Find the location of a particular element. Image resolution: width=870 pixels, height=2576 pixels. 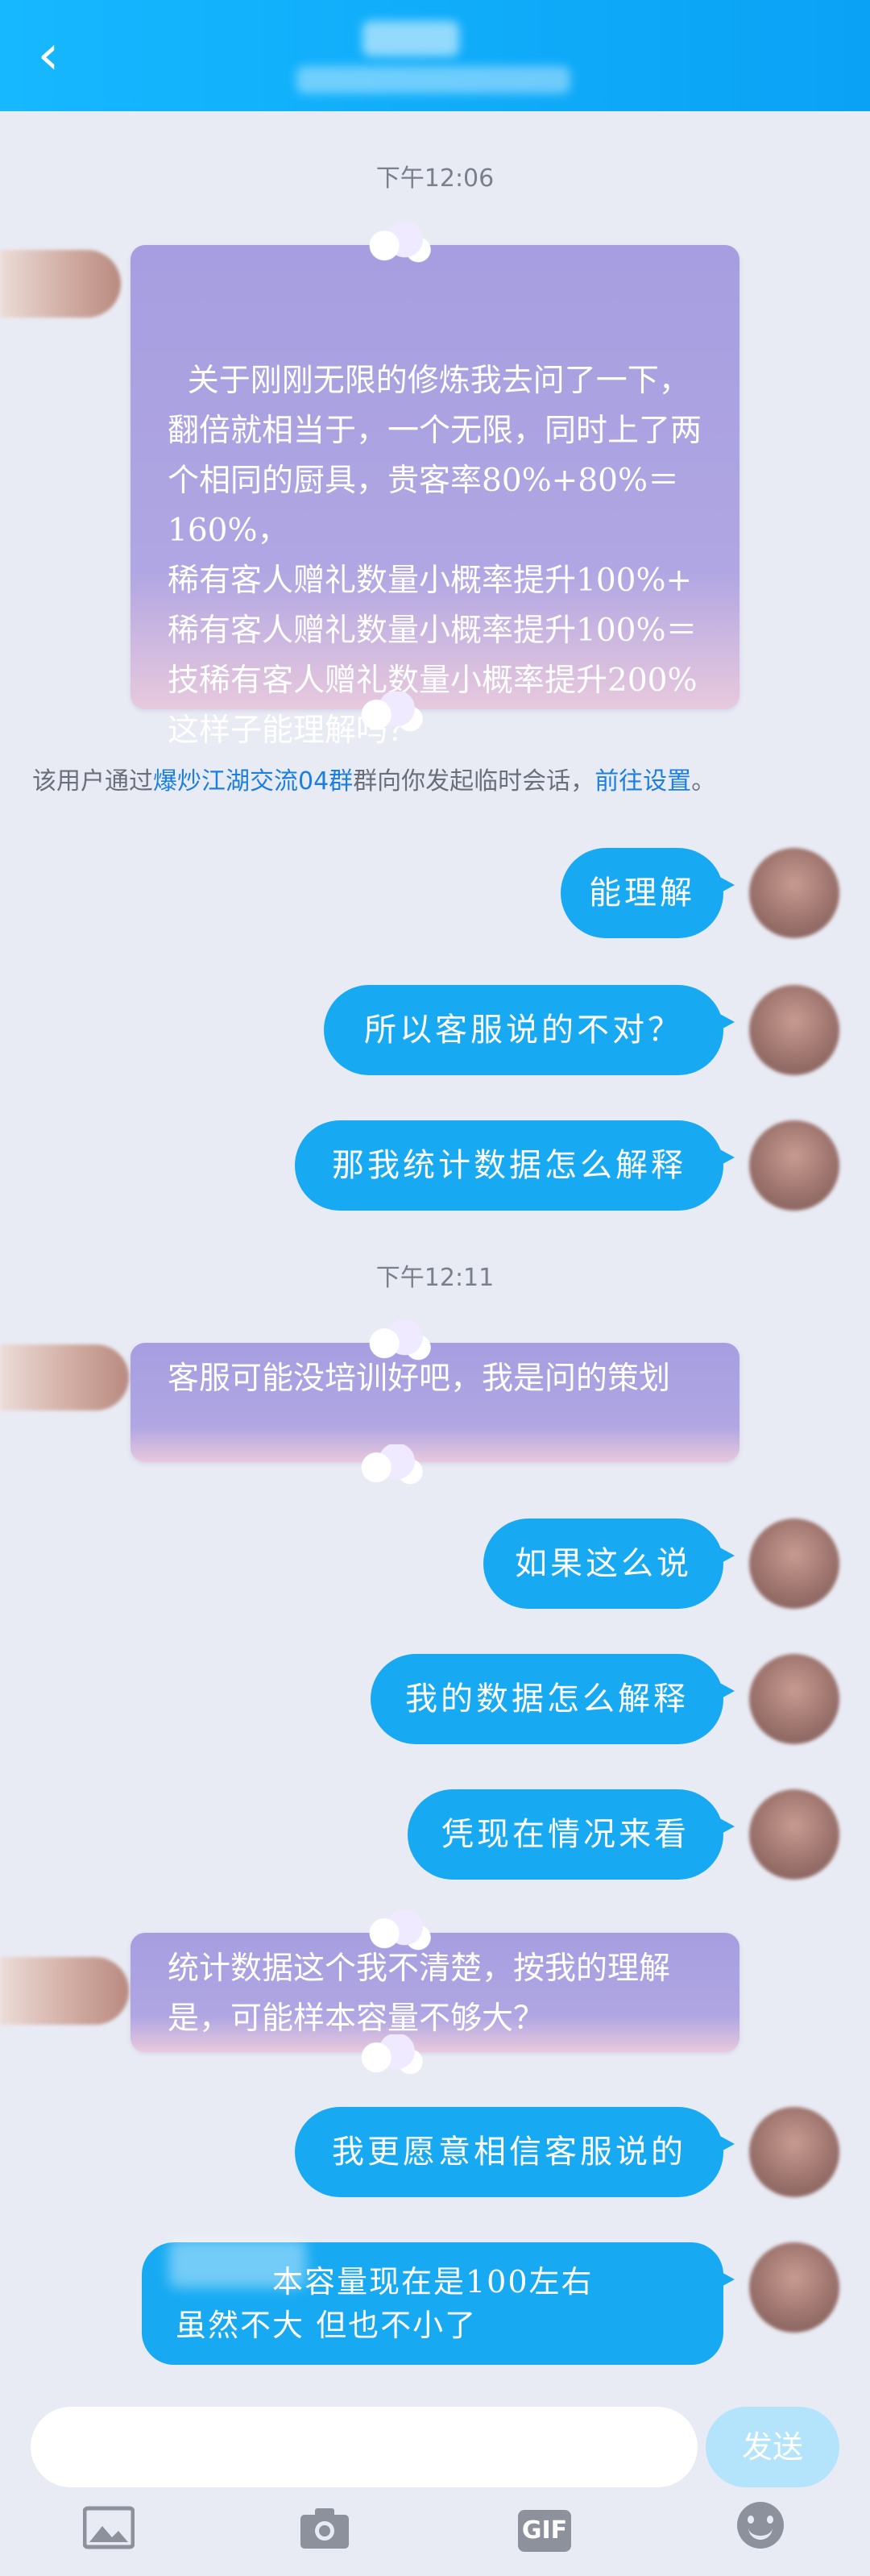

timestamp: 下午12:11 is located at coordinates (435, 1278).